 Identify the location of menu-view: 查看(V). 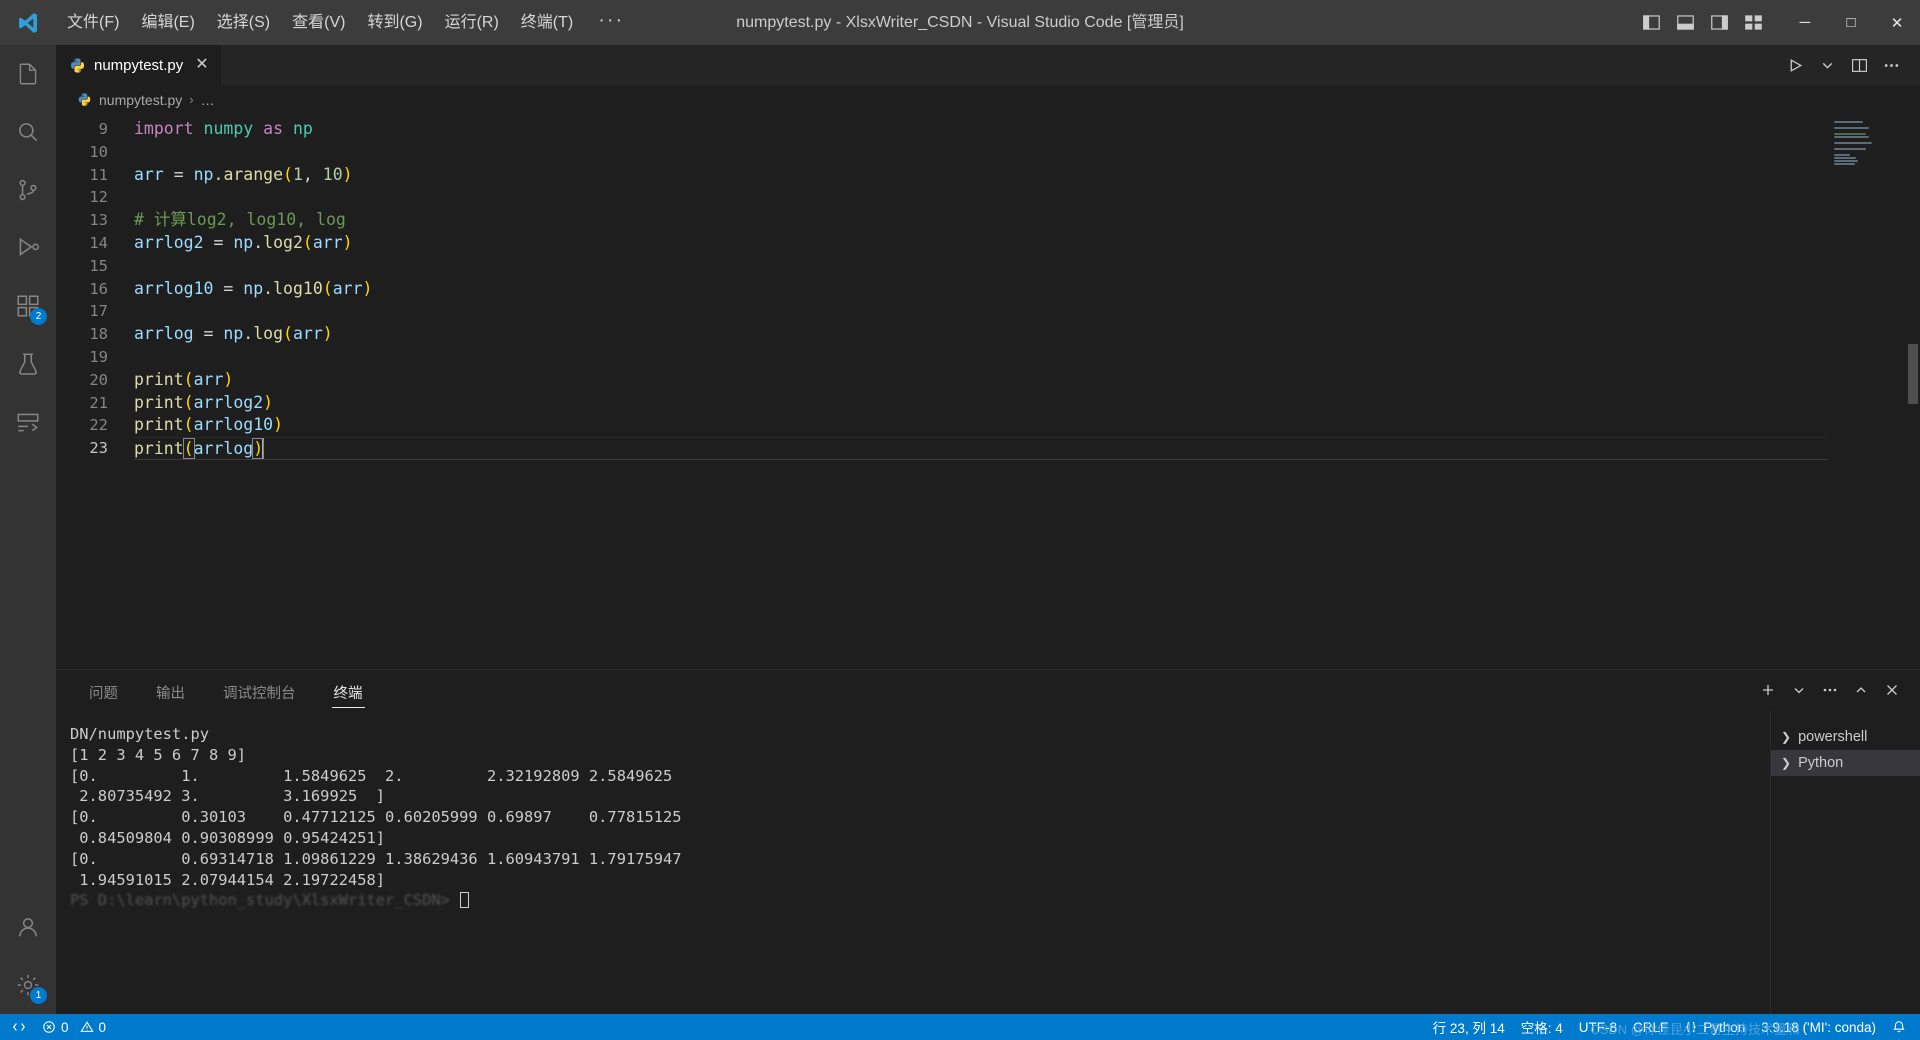
(318, 22).